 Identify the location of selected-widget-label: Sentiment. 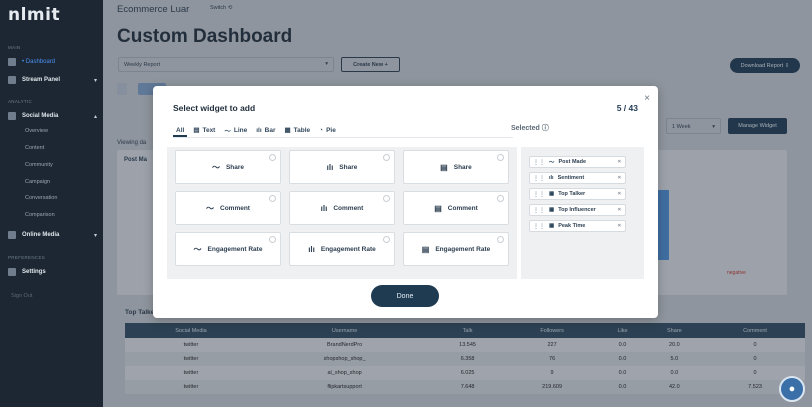
(571, 178).